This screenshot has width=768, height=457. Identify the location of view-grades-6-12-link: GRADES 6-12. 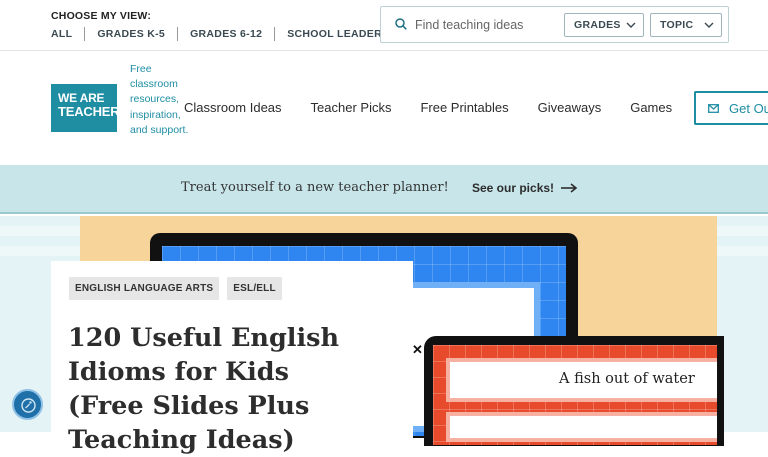
(226, 34).